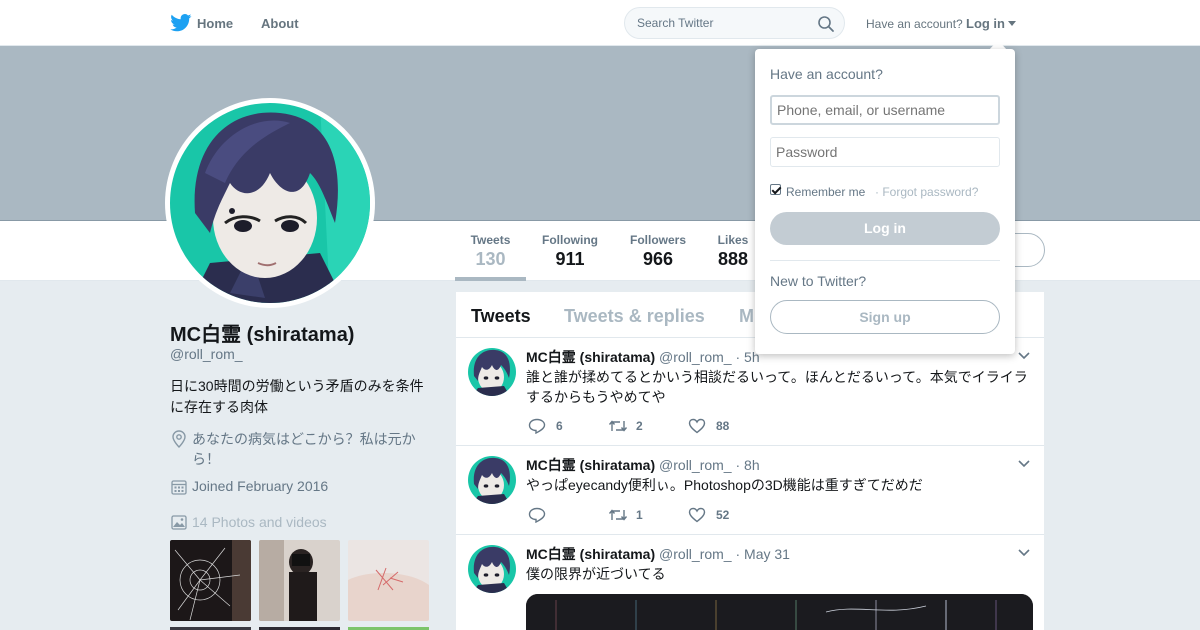  I want to click on search-box: Search Twitter, so click(734, 23).